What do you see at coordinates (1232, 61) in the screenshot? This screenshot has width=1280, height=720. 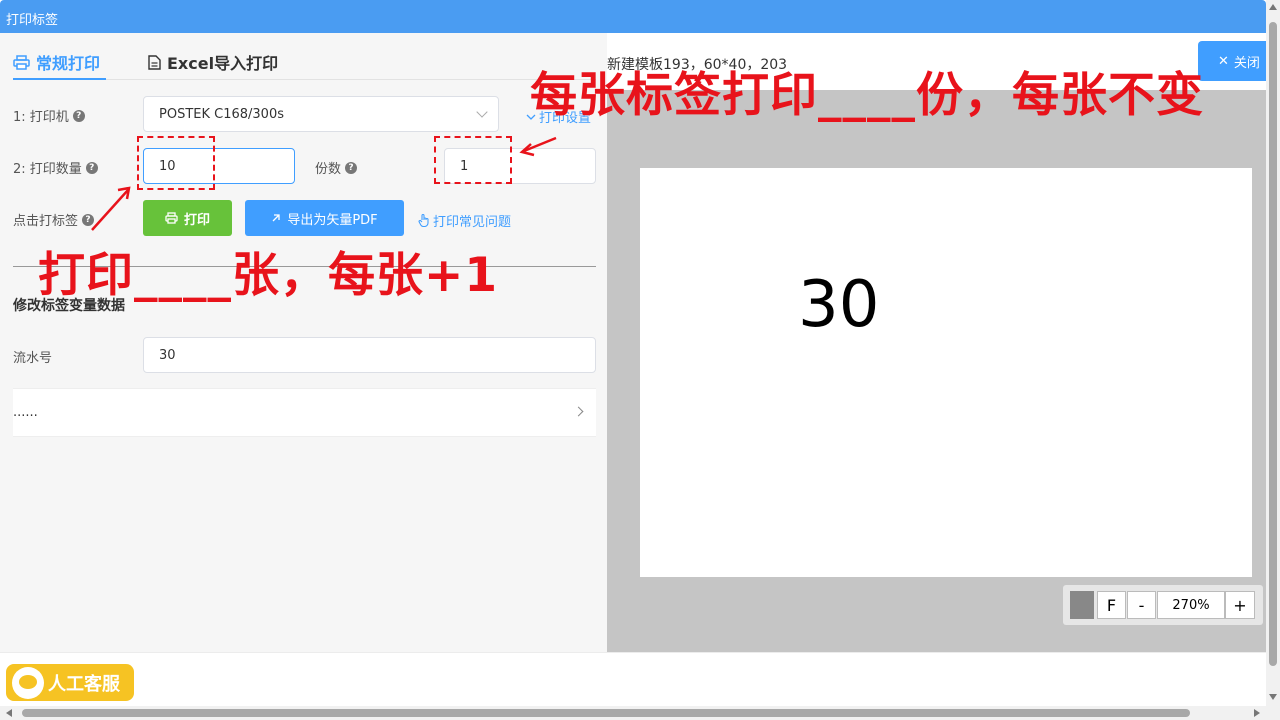 I see `close-button: ✕ 关闭` at bounding box center [1232, 61].